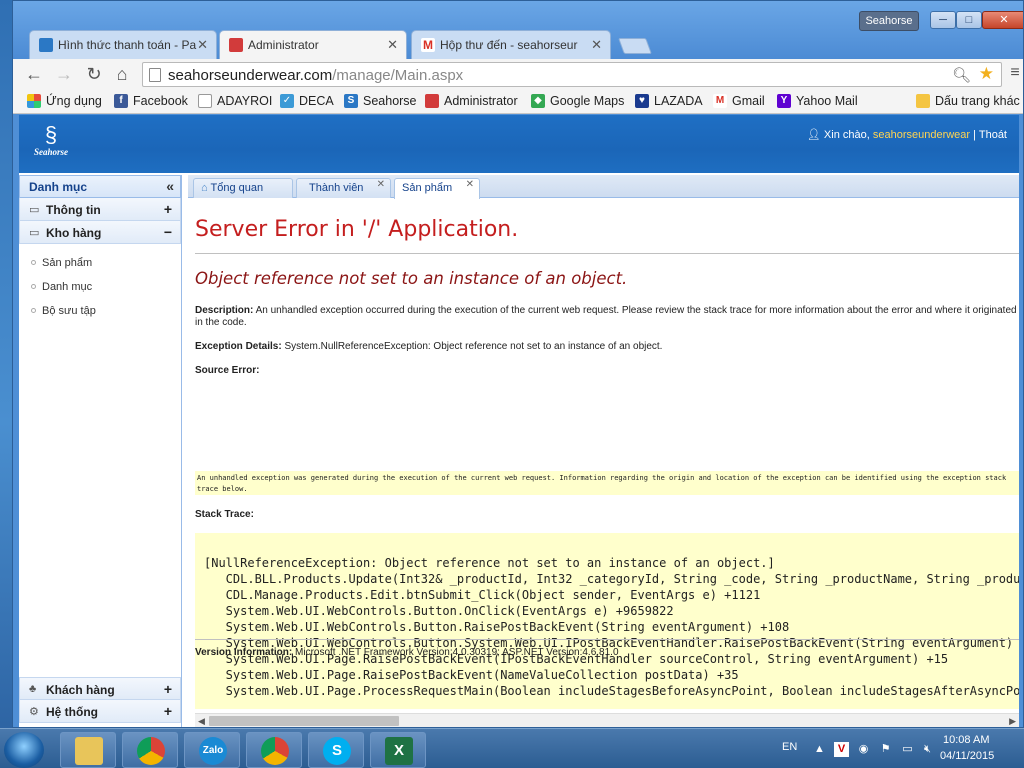  I want to click on show-hidden-icons-icon: ▲, so click(819, 749).